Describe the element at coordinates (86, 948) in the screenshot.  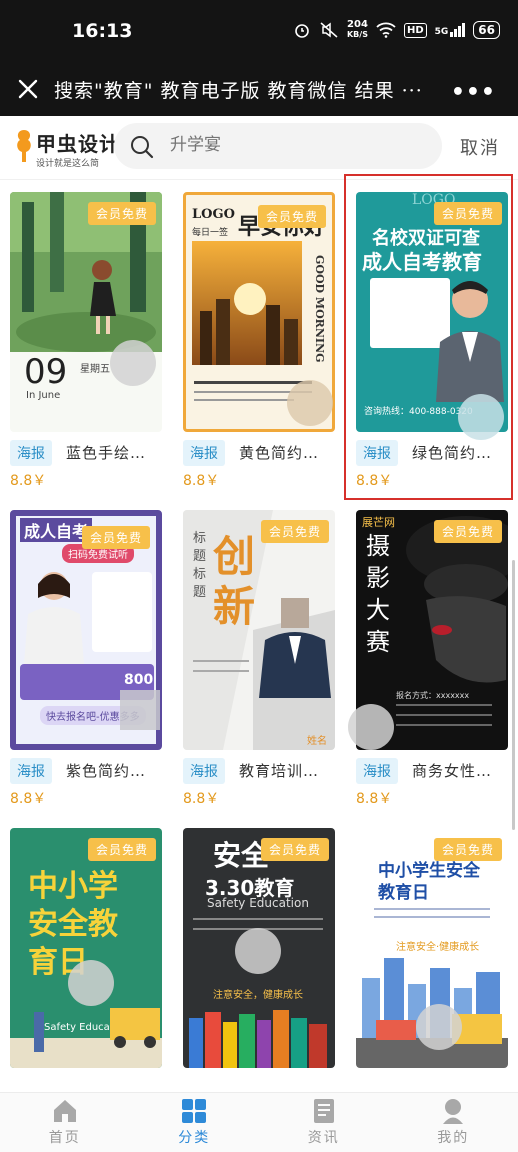
I see `card-thumbnail: 中小学安全教育日 Safety Education 会员免费` at that location.